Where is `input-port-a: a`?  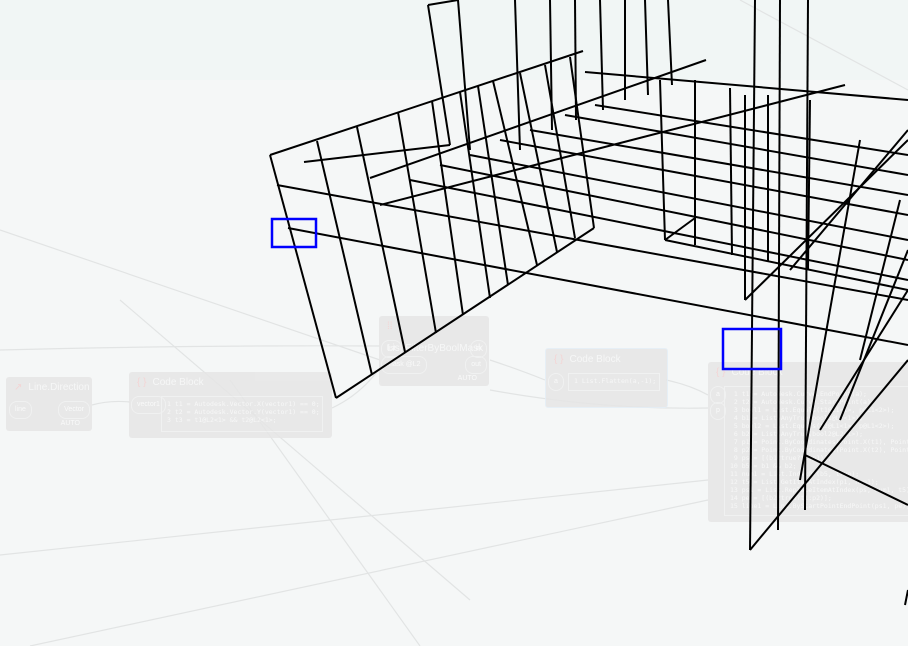 input-port-a: a is located at coordinates (556, 382).